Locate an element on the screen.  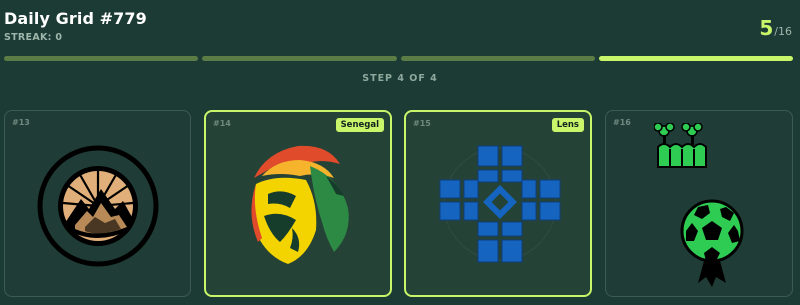
card-number: #13 is located at coordinates (21, 122).